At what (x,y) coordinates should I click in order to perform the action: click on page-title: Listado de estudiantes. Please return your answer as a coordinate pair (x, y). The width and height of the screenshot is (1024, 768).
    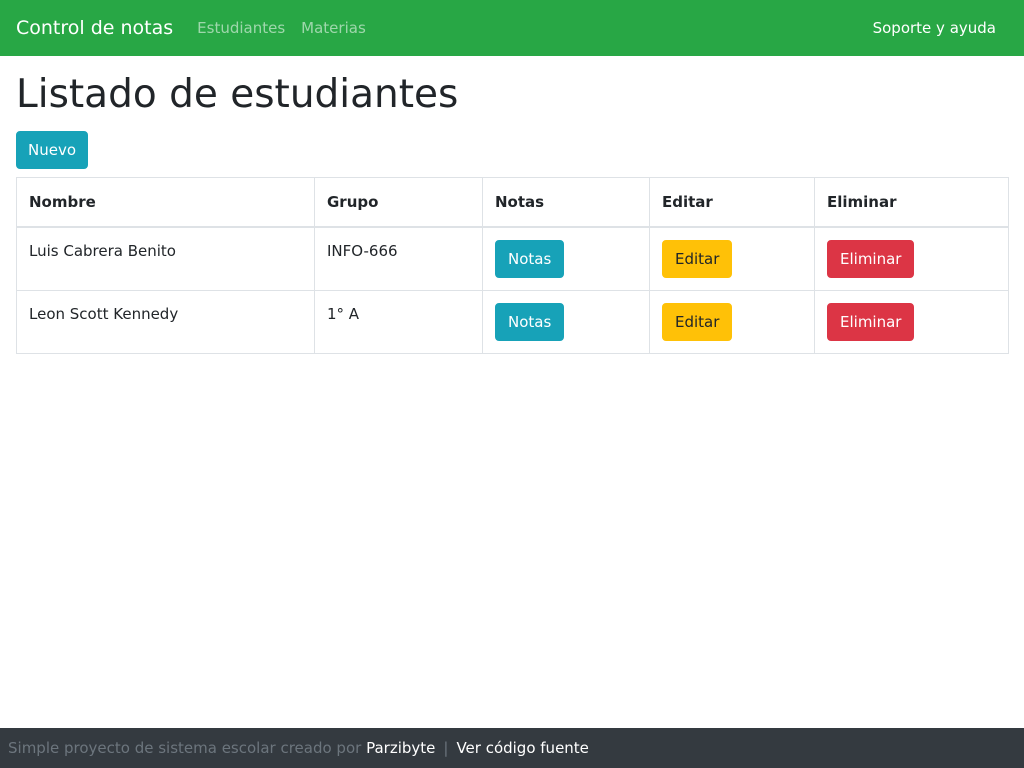
    Looking at the image, I should click on (237, 94).